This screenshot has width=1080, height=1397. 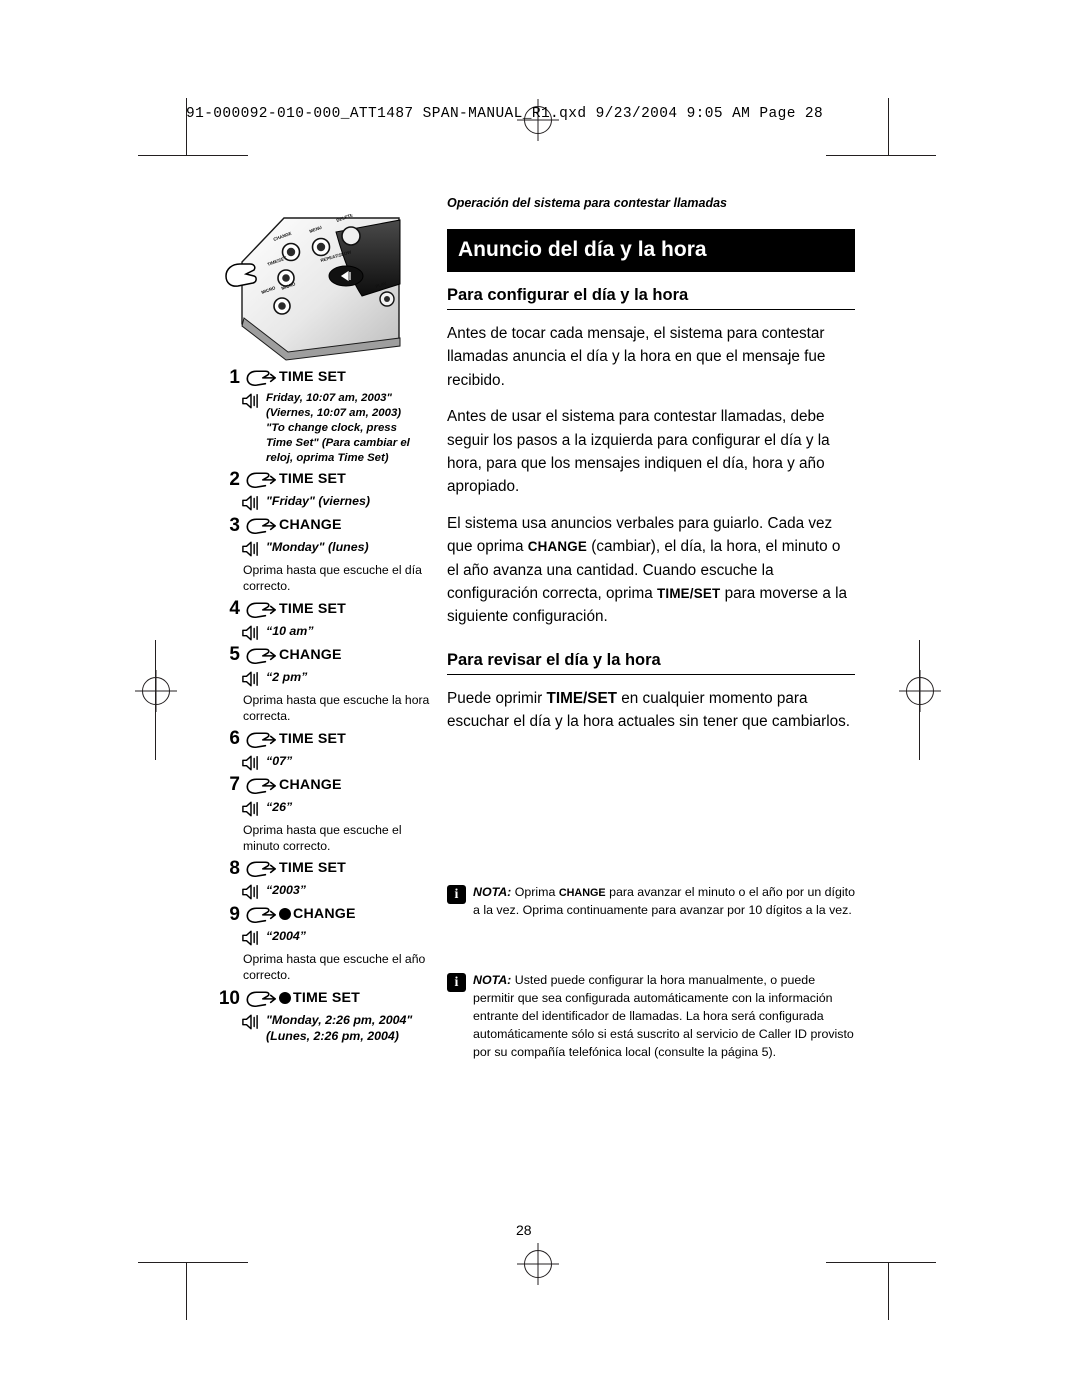 I want to click on voice-prompt-text: “2004”, so click(x=286, y=936).